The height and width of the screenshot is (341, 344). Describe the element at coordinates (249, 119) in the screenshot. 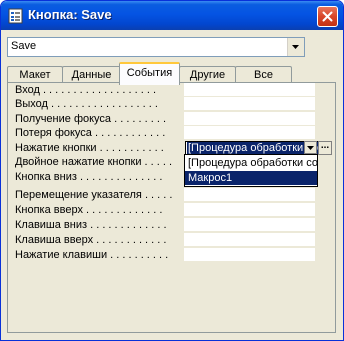

I see `property-value-got-focus` at that location.